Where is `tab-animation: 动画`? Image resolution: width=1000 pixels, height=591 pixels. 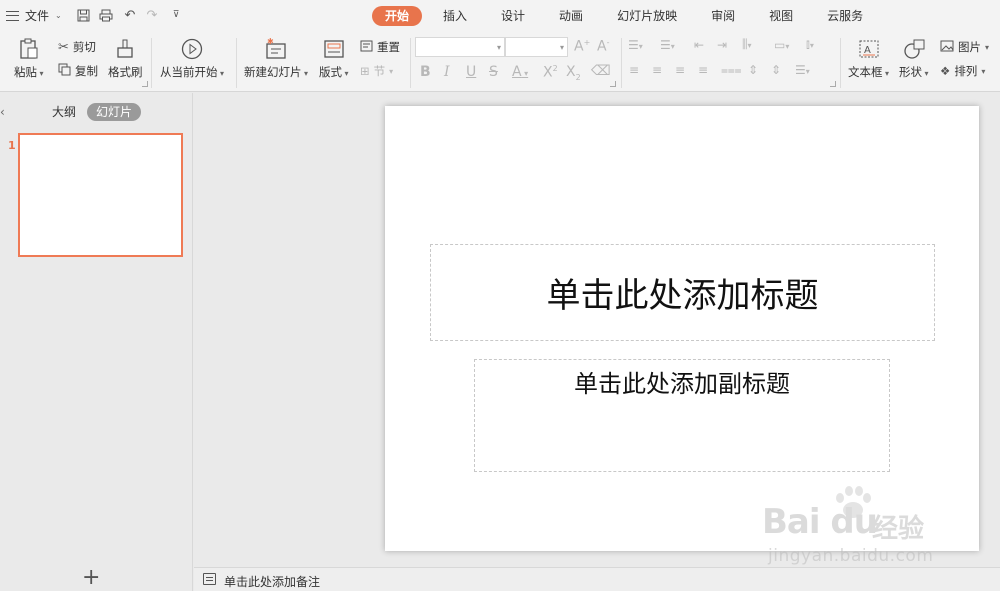
tab-animation: 动画 is located at coordinates (571, 16).